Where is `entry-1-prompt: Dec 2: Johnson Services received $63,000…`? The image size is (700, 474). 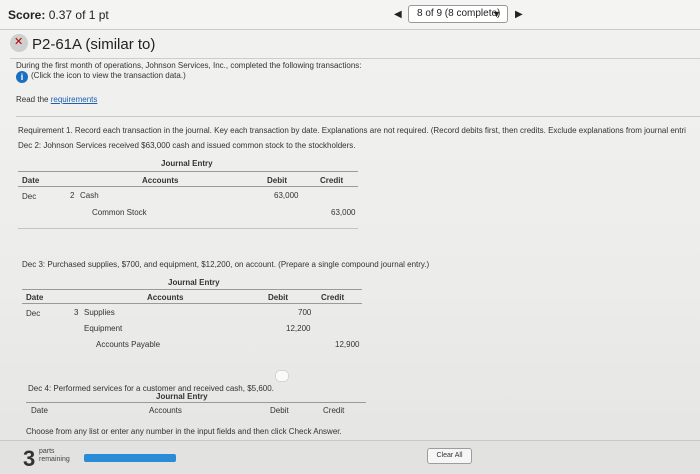 entry-1-prompt: Dec 2: Johnson Services received $63,000… is located at coordinates (187, 145).